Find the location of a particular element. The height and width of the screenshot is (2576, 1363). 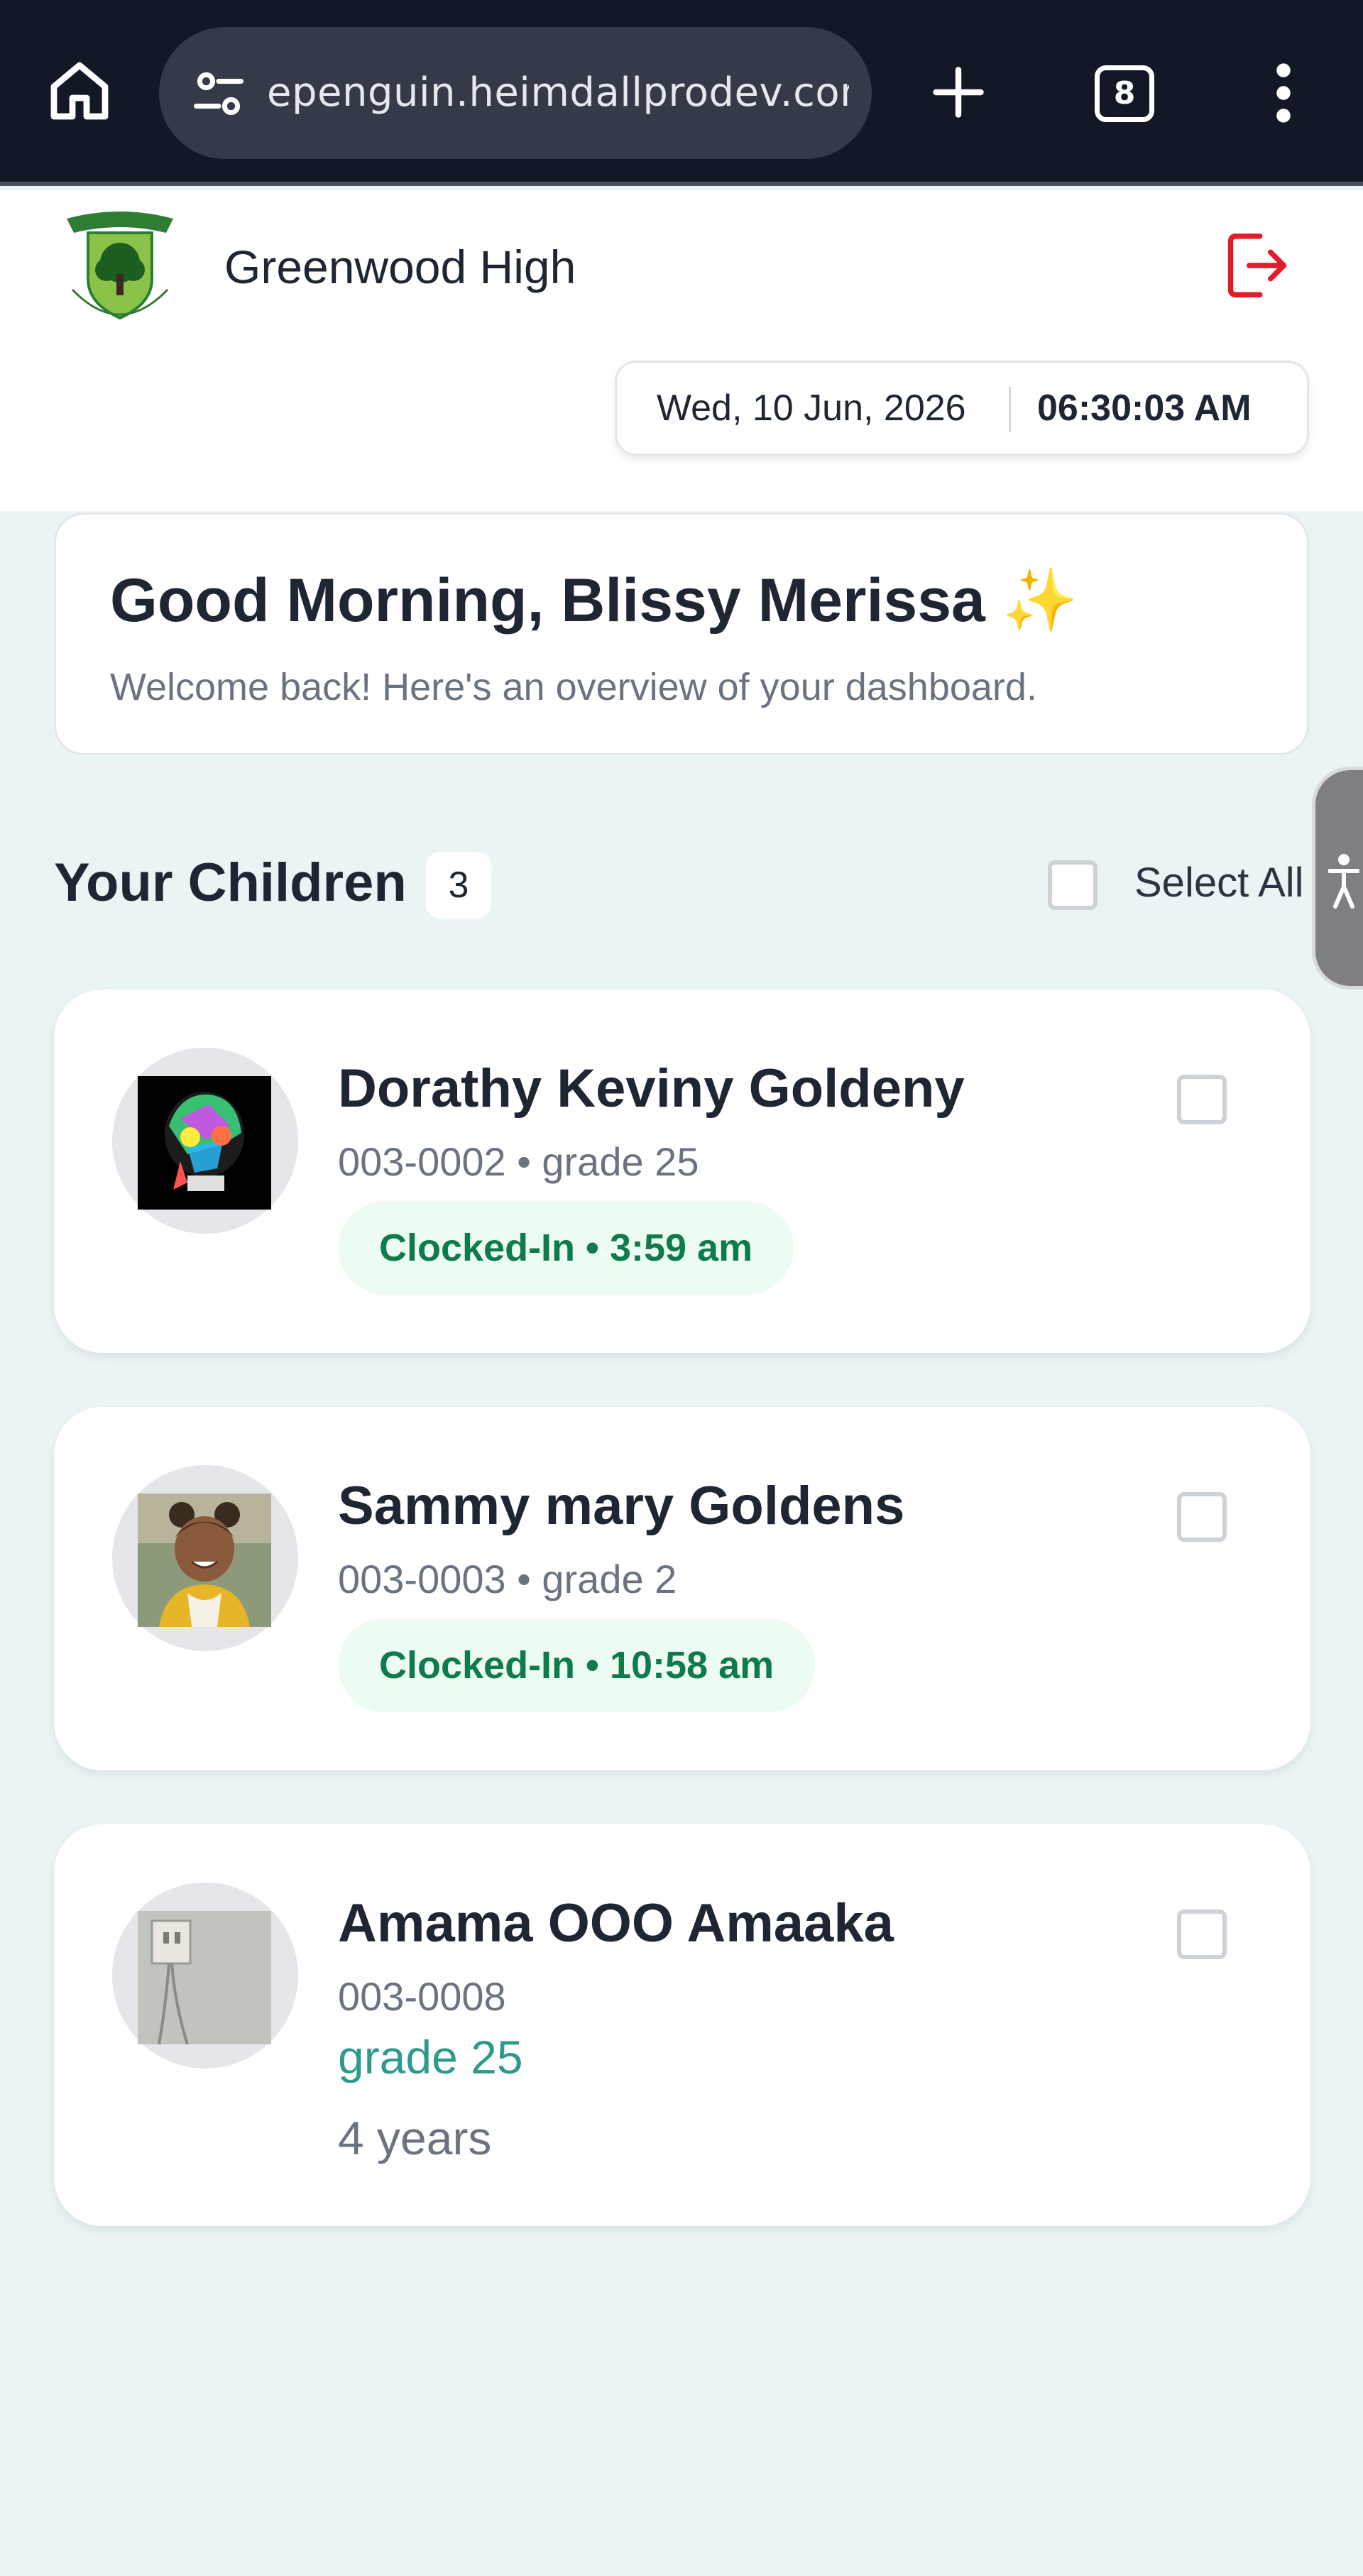

current-time: 06:30:03 AM is located at coordinates (1144, 409).